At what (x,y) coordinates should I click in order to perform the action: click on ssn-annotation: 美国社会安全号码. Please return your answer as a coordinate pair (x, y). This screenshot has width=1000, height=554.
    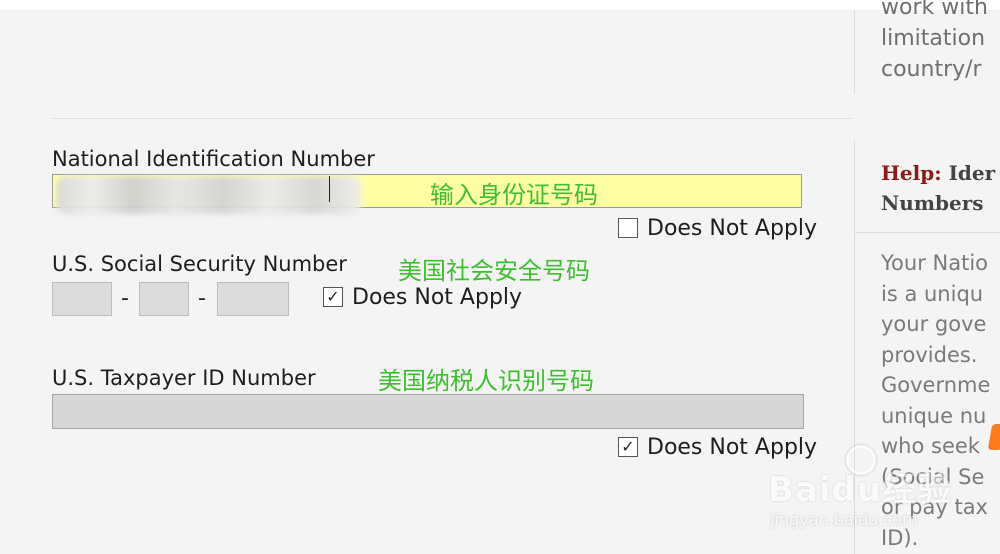
    Looking at the image, I should click on (494, 271).